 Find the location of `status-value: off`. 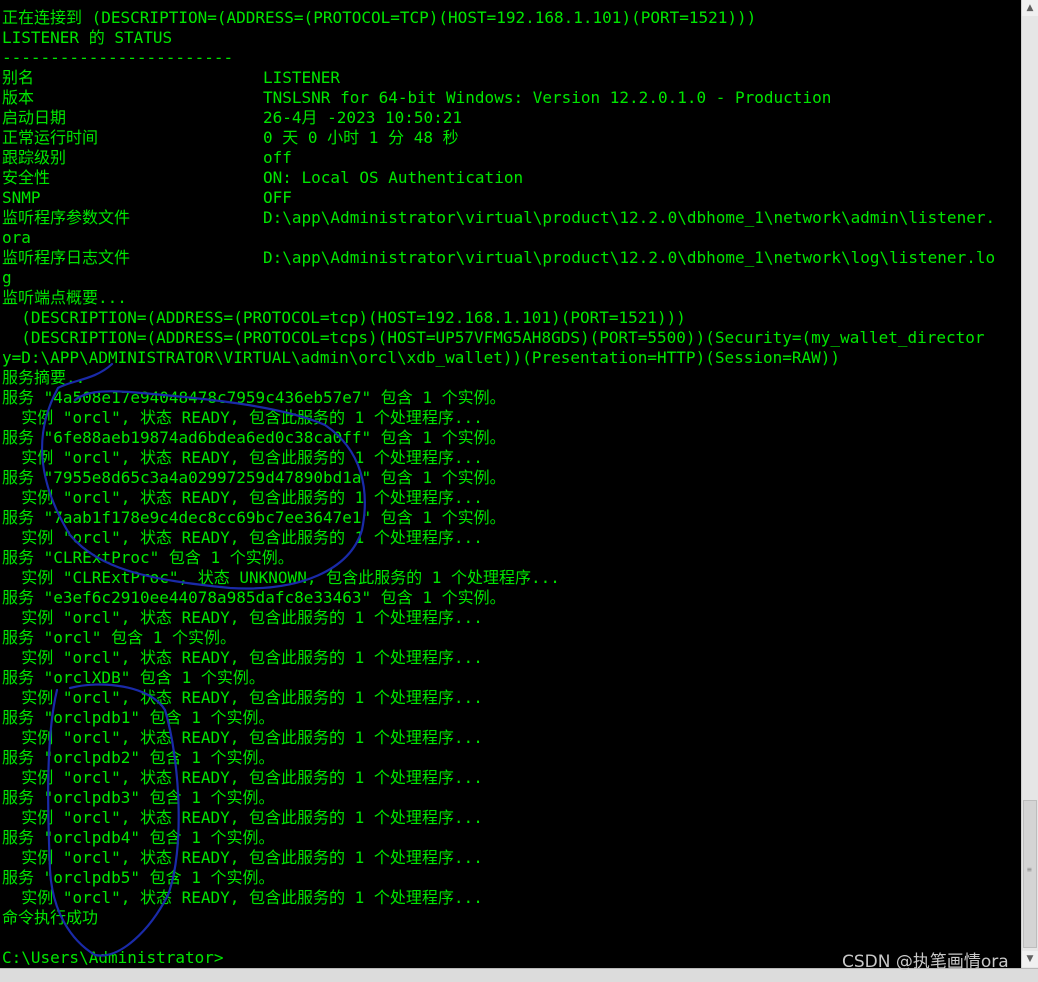

status-value: off is located at coordinates (277, 157).